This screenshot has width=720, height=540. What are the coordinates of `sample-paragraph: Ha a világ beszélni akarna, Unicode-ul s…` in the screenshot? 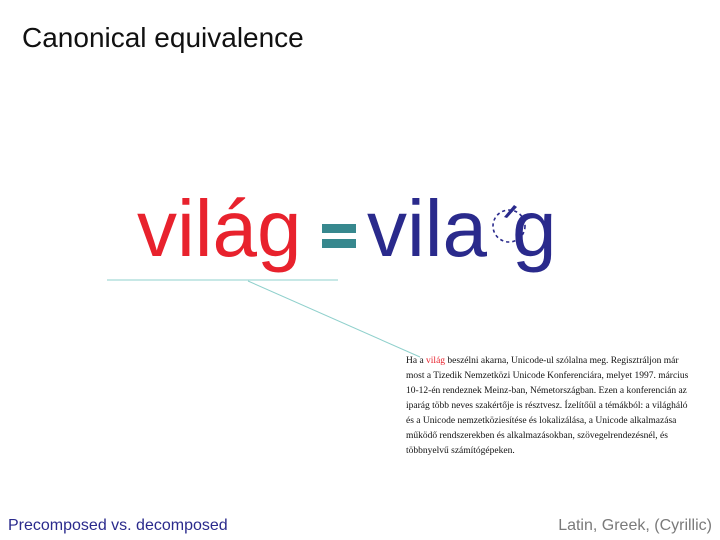 It's located at (548, 406).